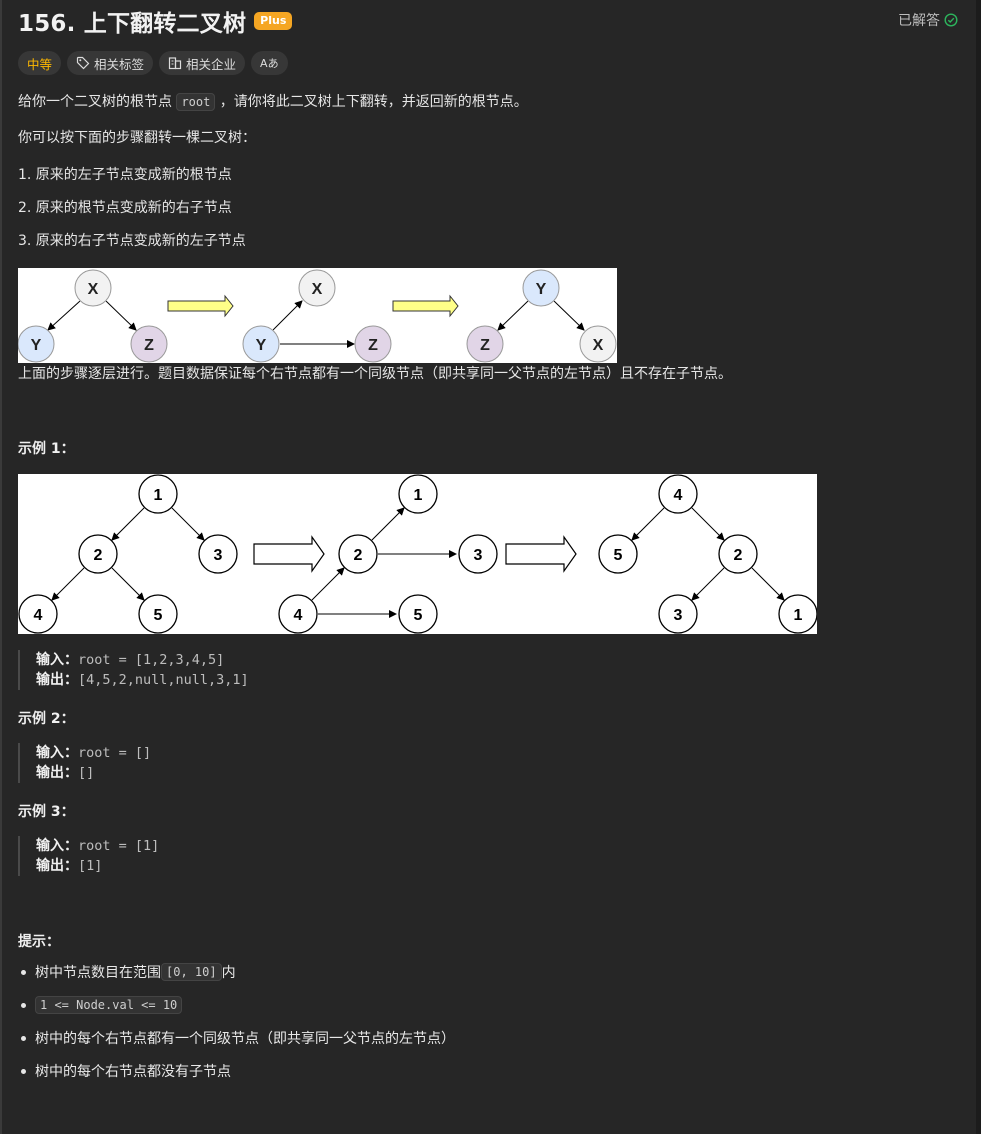 This screenshot has width=981, height=1134. What do you see at coordinates (115, 753) in the screenshot?
I see `example-2-input: root = []` at bounding box center [115, 753].